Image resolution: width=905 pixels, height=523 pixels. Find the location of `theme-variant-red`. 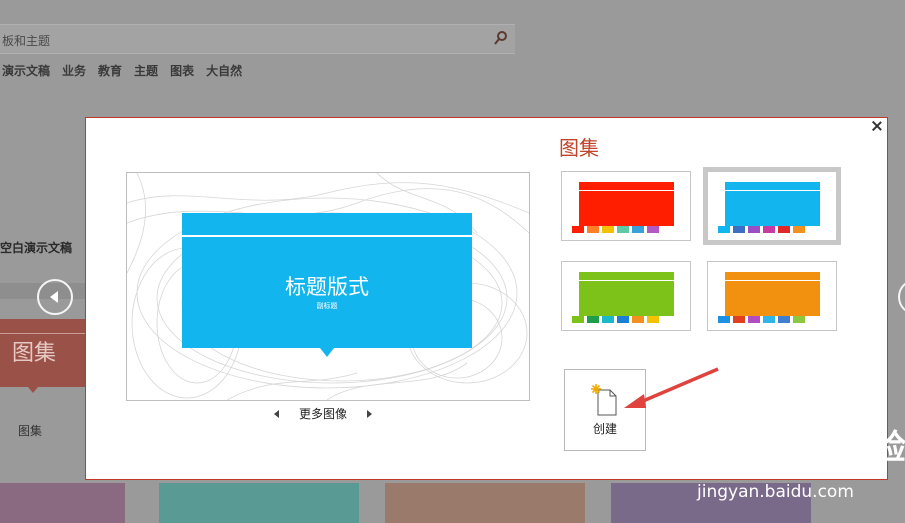

theme-variant-red is located at coordinates (626, 206).